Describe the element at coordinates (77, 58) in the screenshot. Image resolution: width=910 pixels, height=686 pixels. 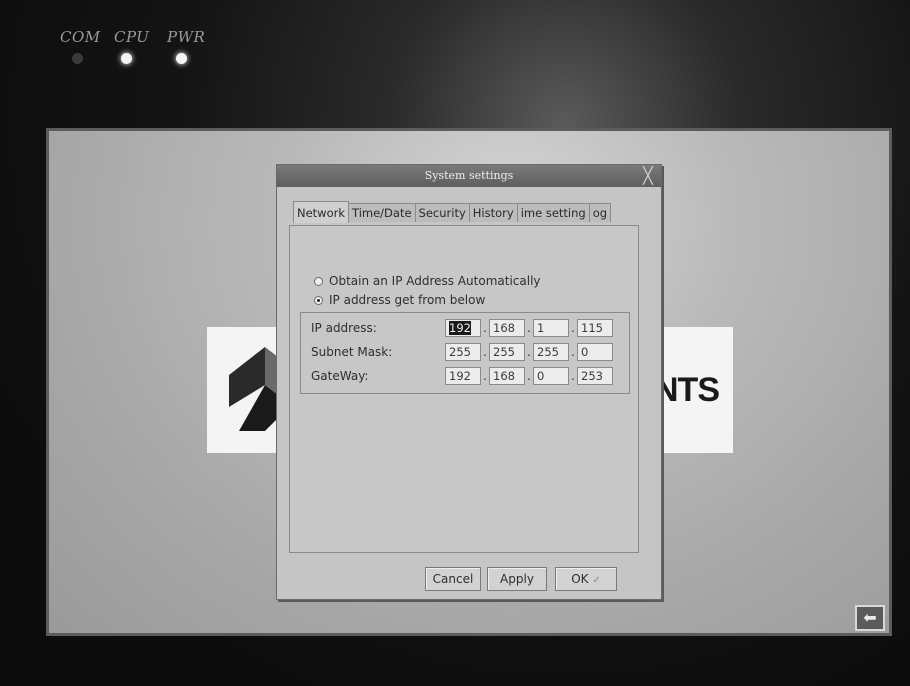
I see `led-com-indicator` at that location.